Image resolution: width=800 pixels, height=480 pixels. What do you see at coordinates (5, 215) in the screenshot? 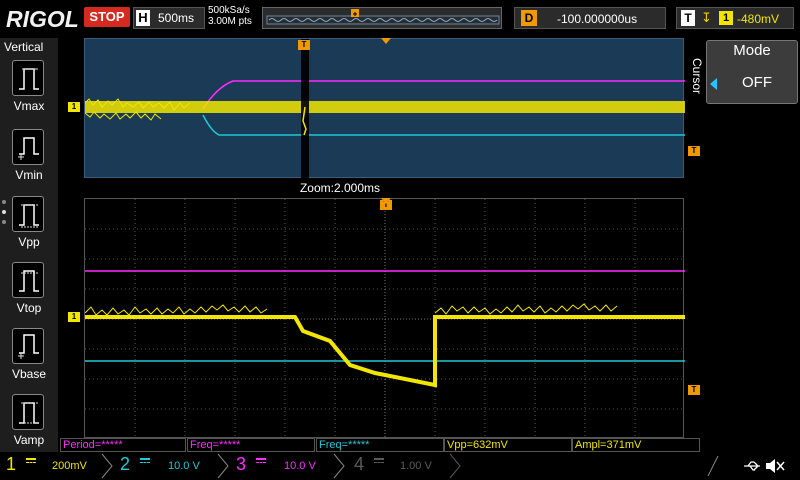
I see `page-indicator` at bounding box center [5, 215].